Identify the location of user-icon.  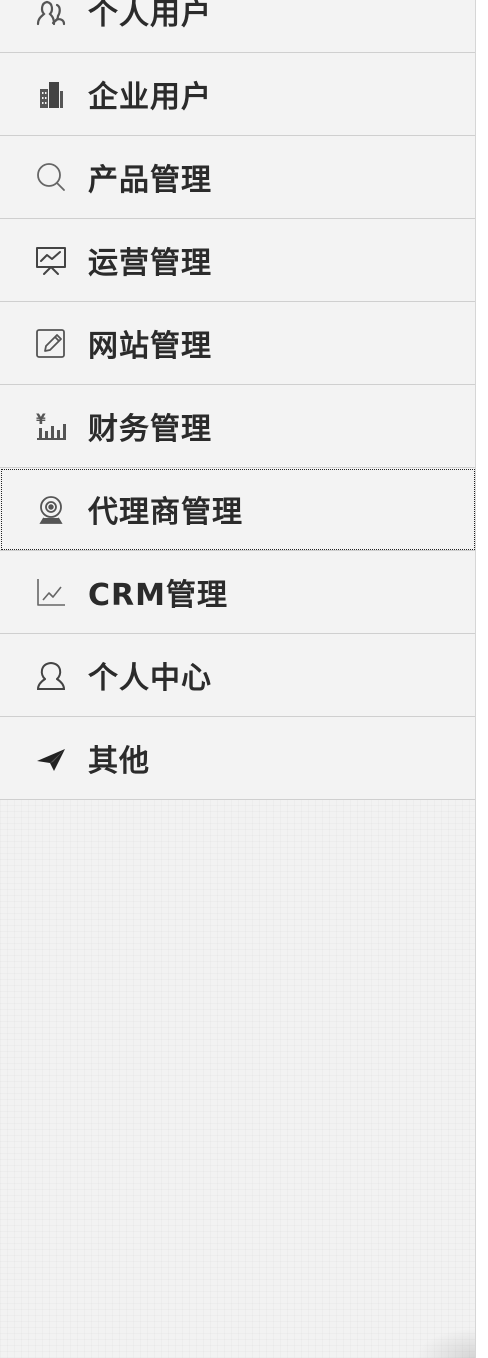
(51, 675).